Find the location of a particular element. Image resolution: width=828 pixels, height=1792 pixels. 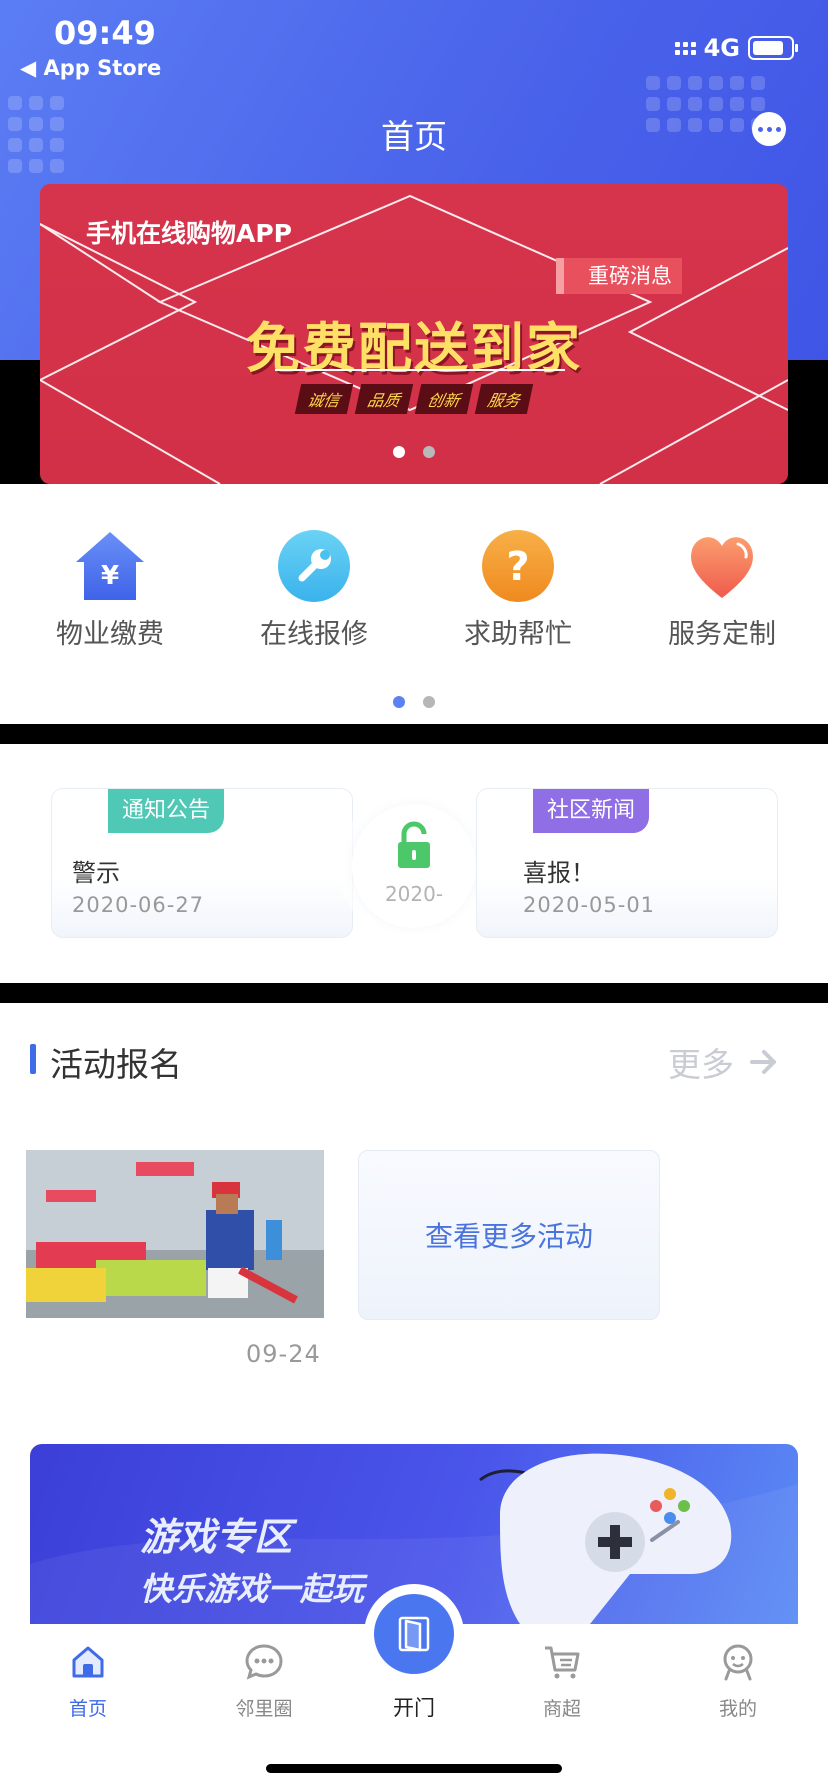

status-indicators: 4G is located at coordinates (736, 48).